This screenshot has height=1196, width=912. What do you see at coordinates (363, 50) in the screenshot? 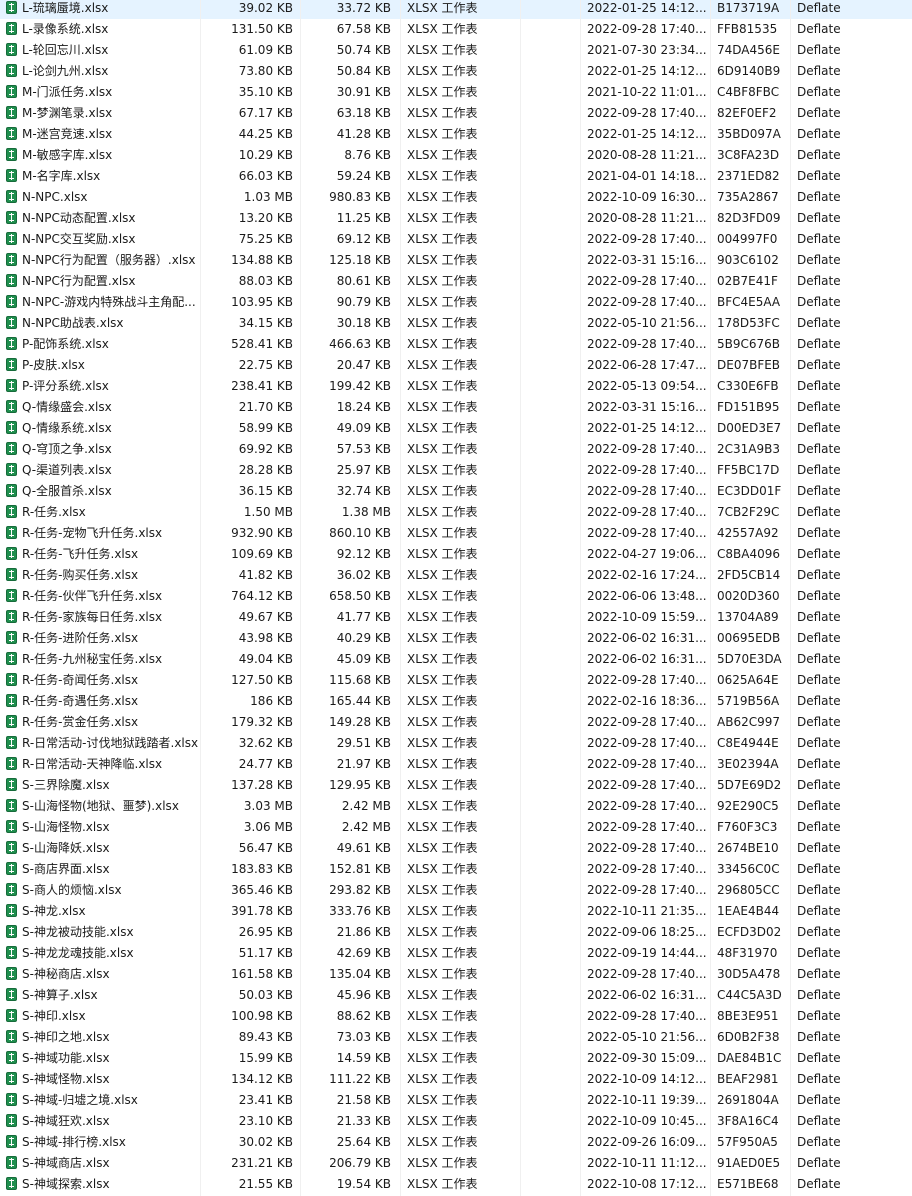
I see `packed-size: 50.74 KB` at bounding box center [363, 50].